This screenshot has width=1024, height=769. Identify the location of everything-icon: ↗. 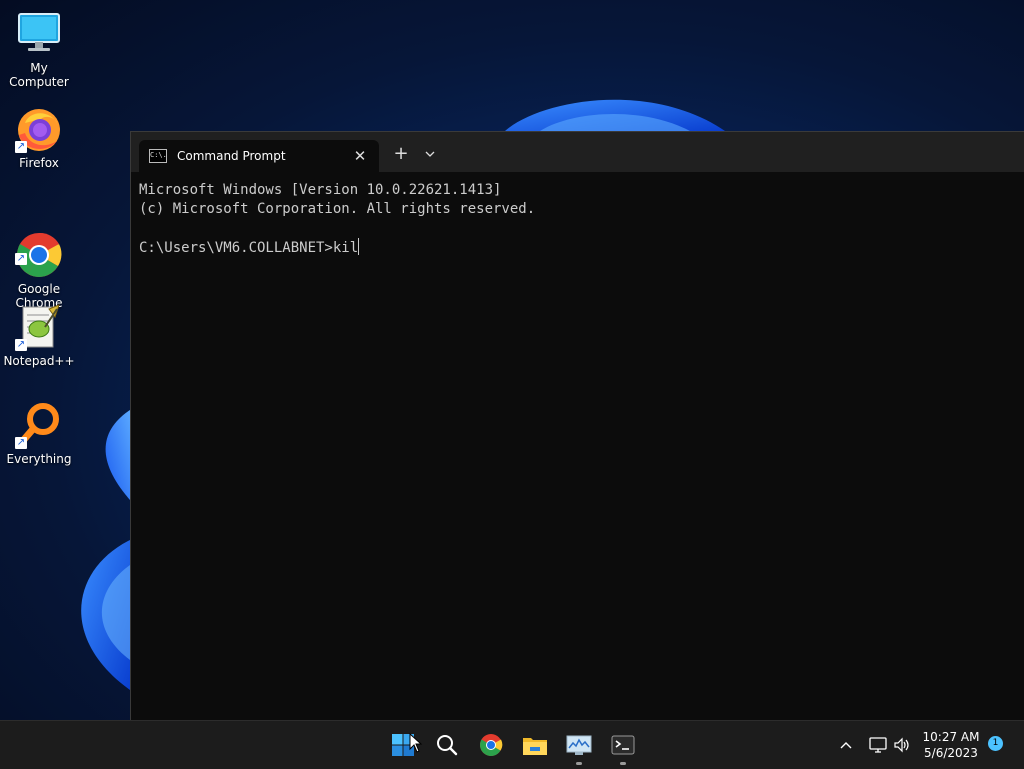
(39, 425).